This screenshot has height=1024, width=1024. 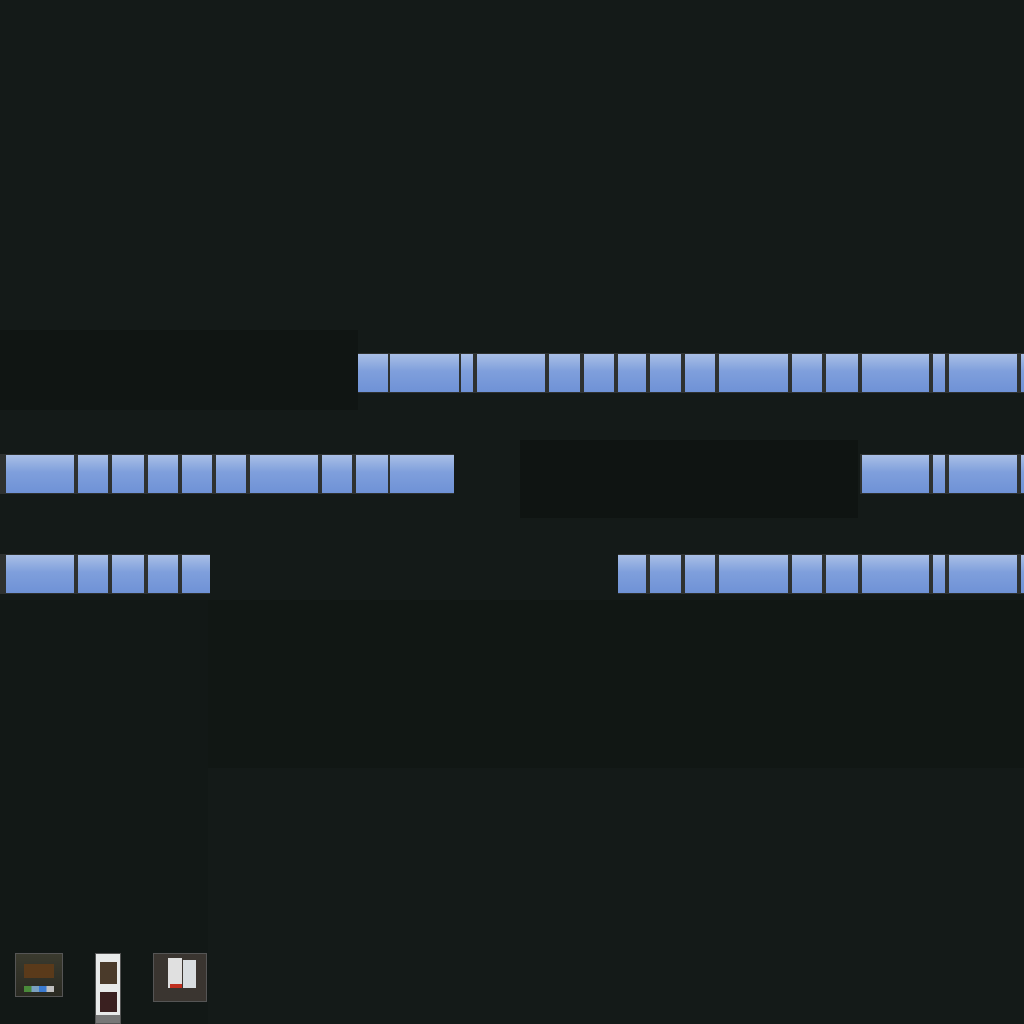 I want to click on window-strip-lower-right, so click(x=821, y=574).